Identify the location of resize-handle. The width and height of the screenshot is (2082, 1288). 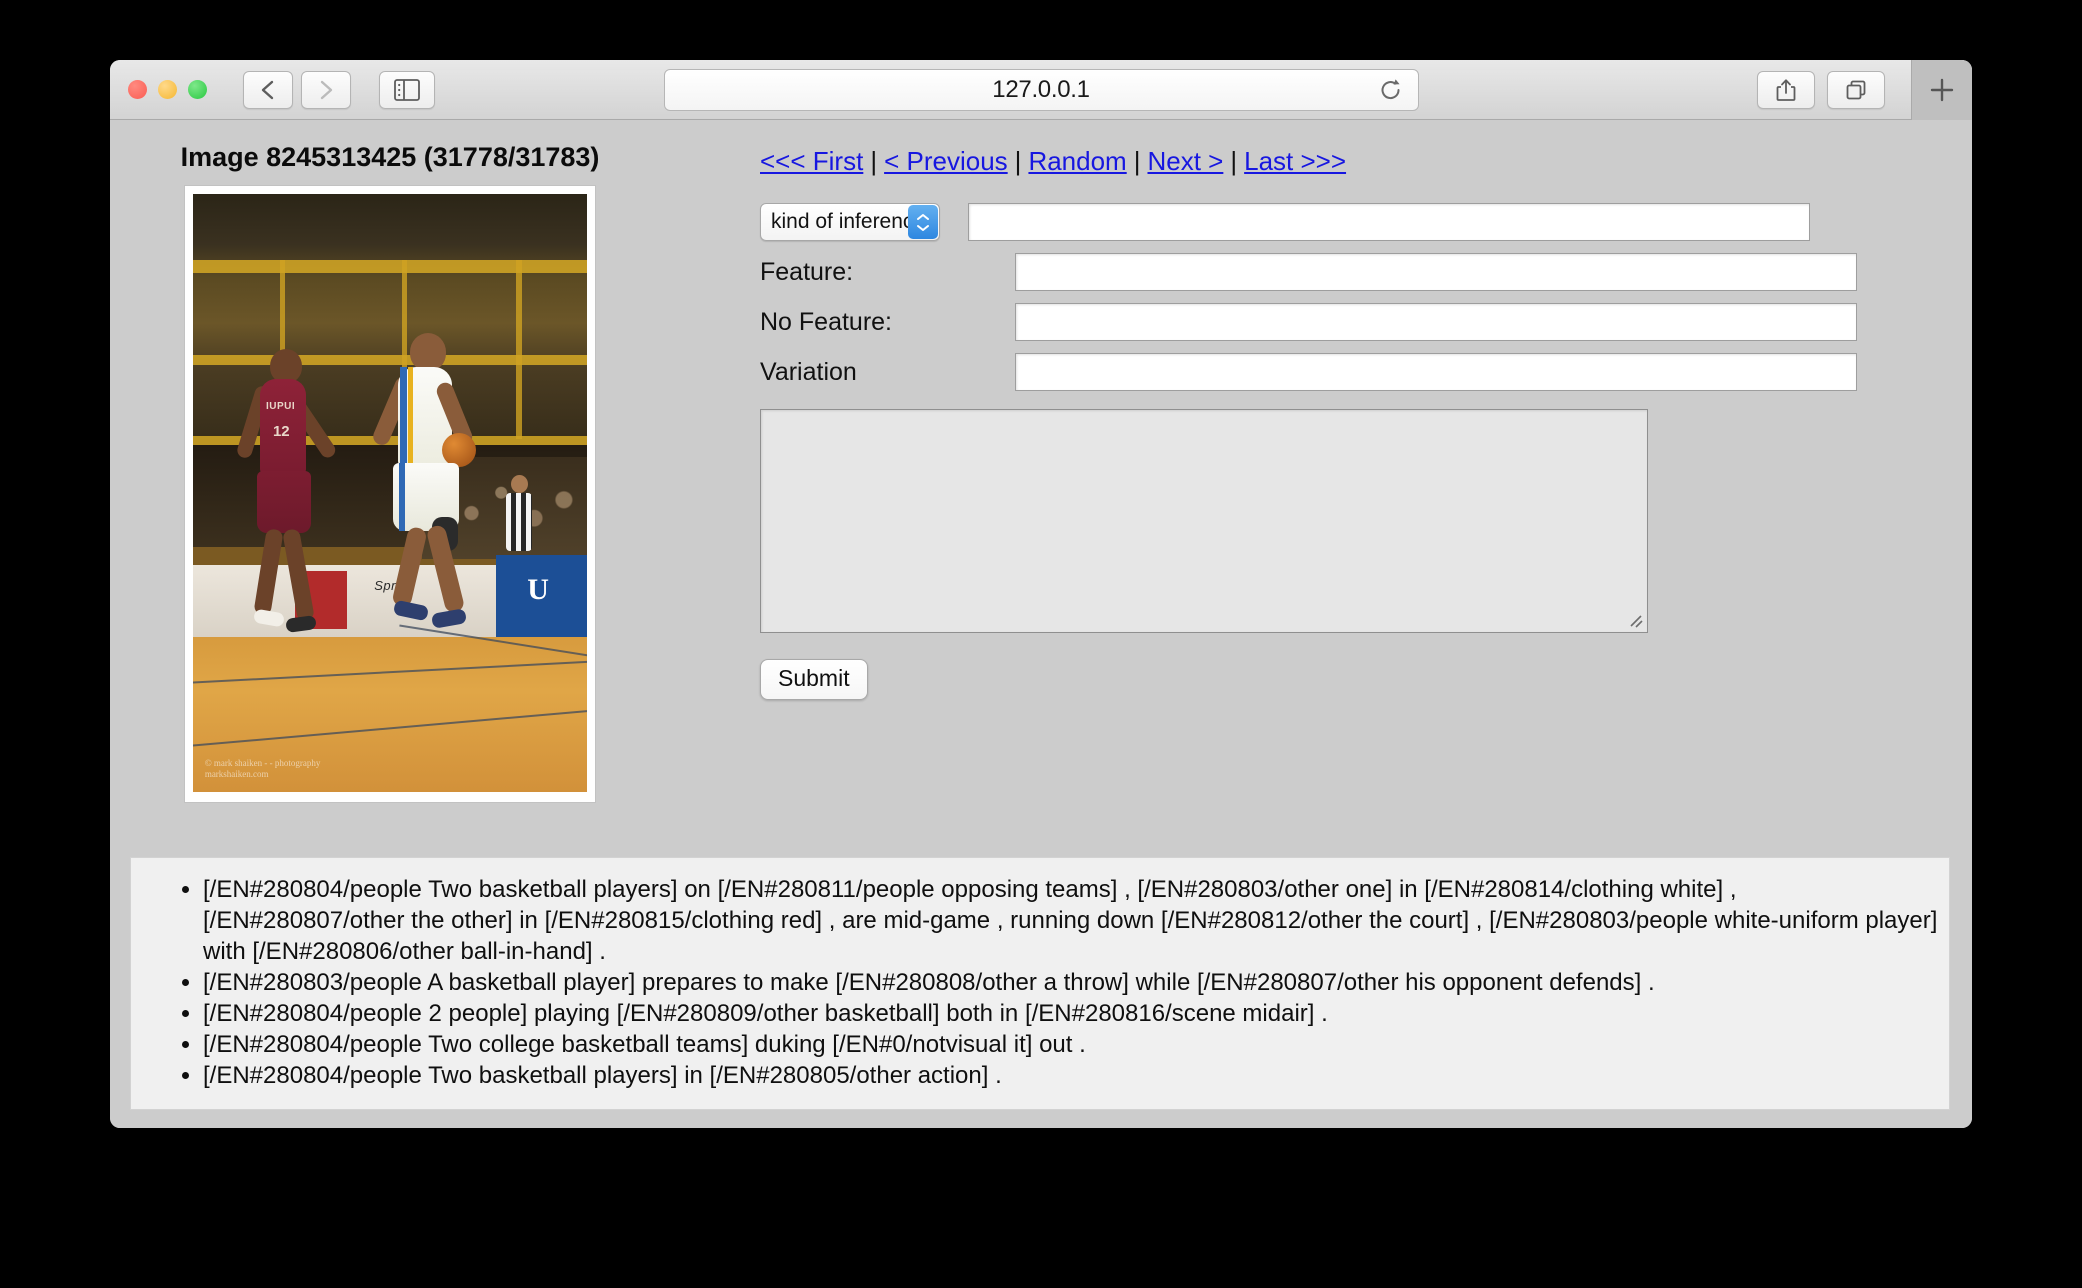
(1636, 621).